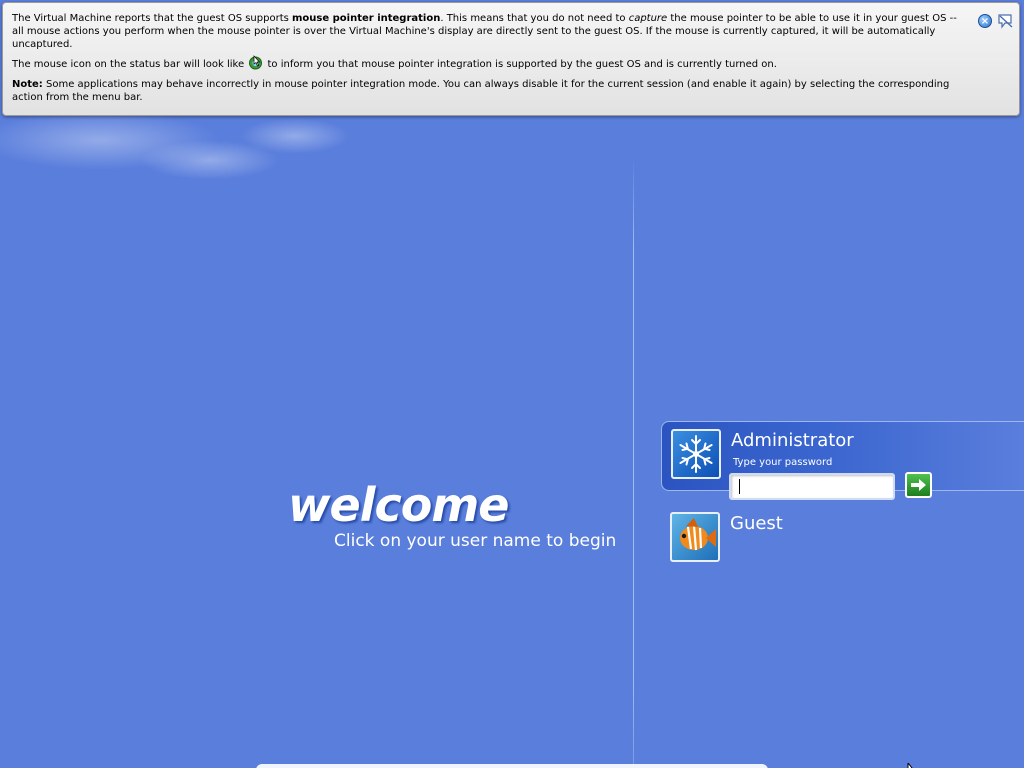 Image resolution: width=1024 pixels, height=768 pixels. Describe the element at coordinates (1006, 21) in the screenshot. I see `dont-show-again-icon` at that location.